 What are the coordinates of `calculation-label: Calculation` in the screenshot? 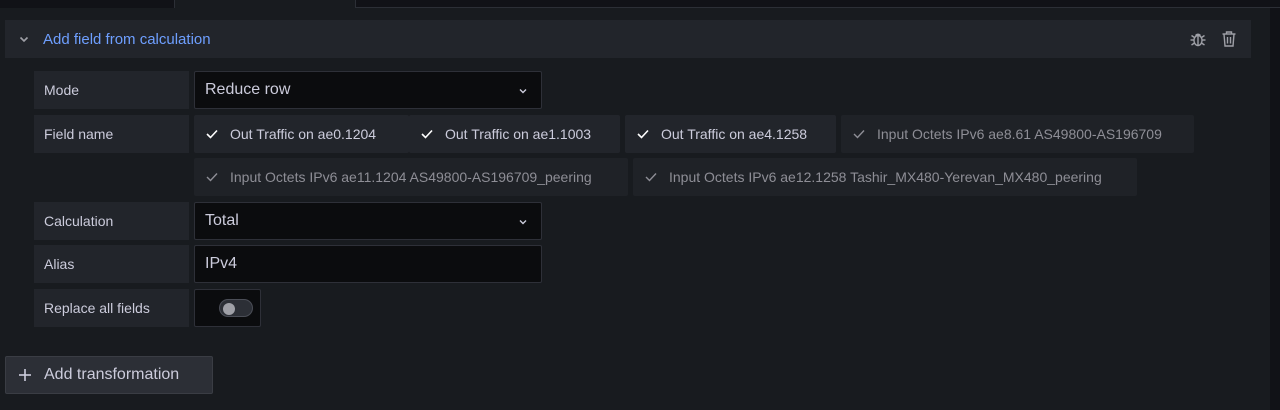 It's located at (111, 221).